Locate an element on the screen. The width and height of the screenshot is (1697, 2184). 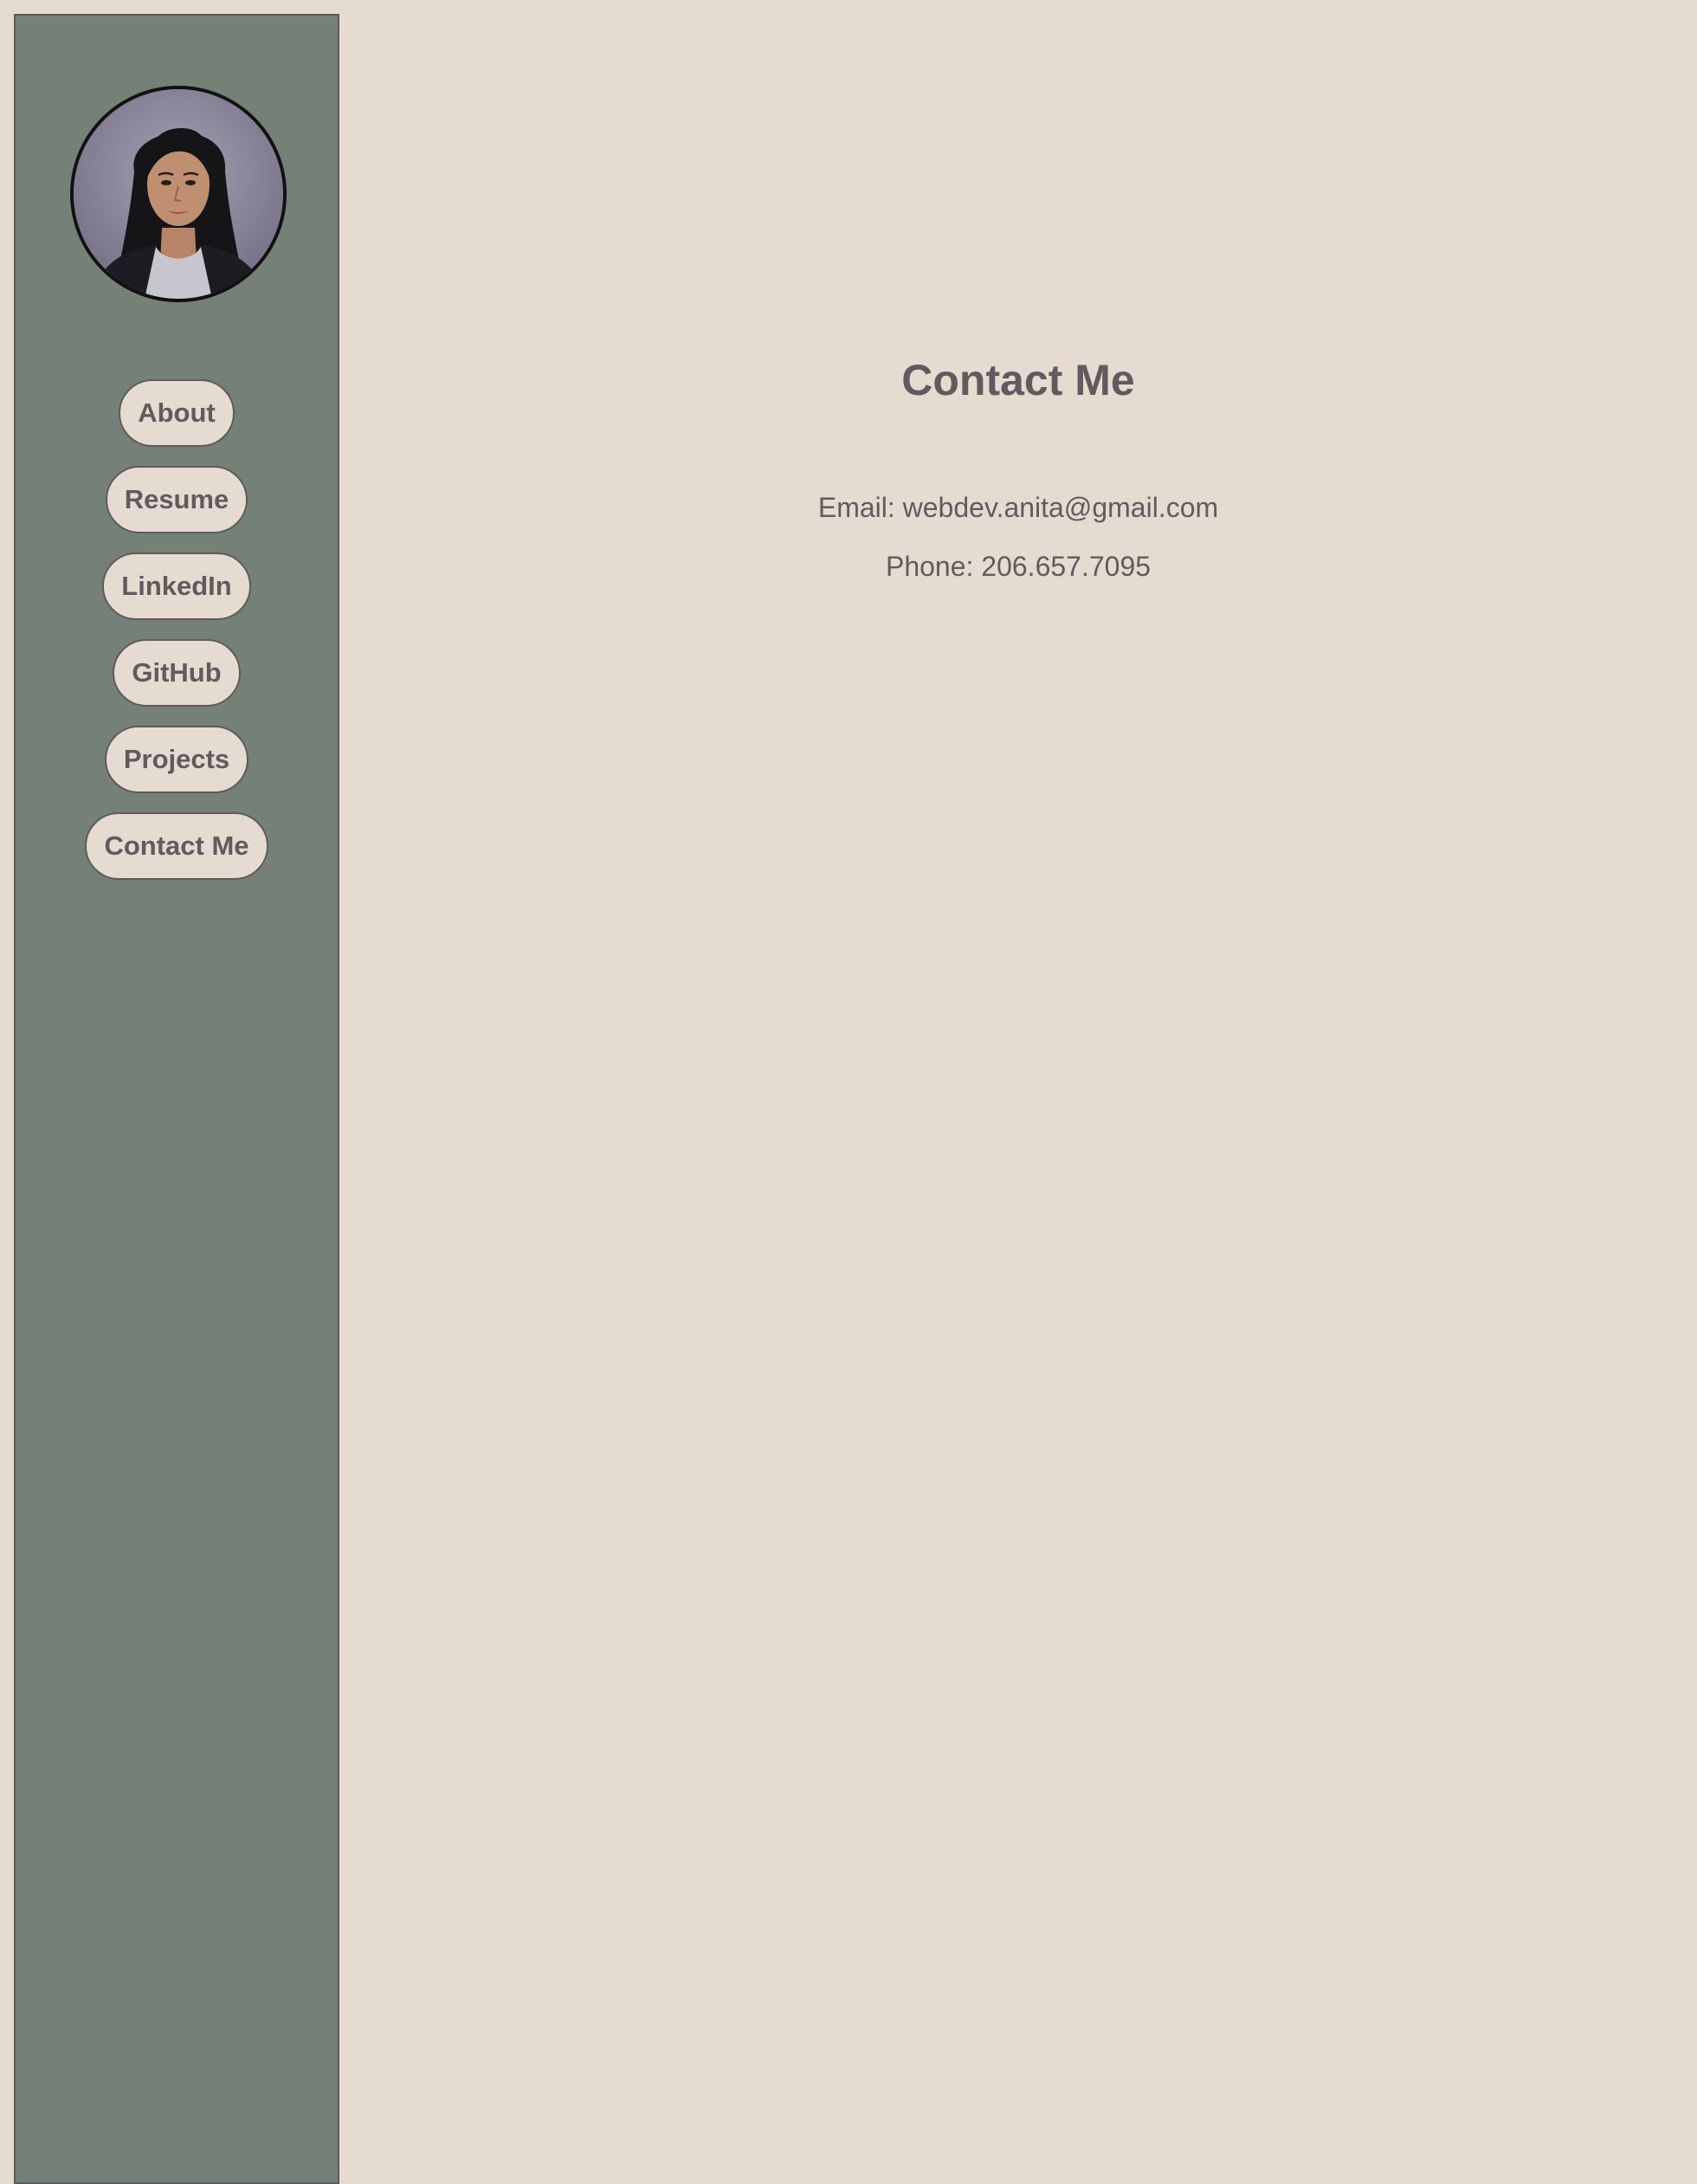
nav-about-button: About is located at coordinates (177, 413).